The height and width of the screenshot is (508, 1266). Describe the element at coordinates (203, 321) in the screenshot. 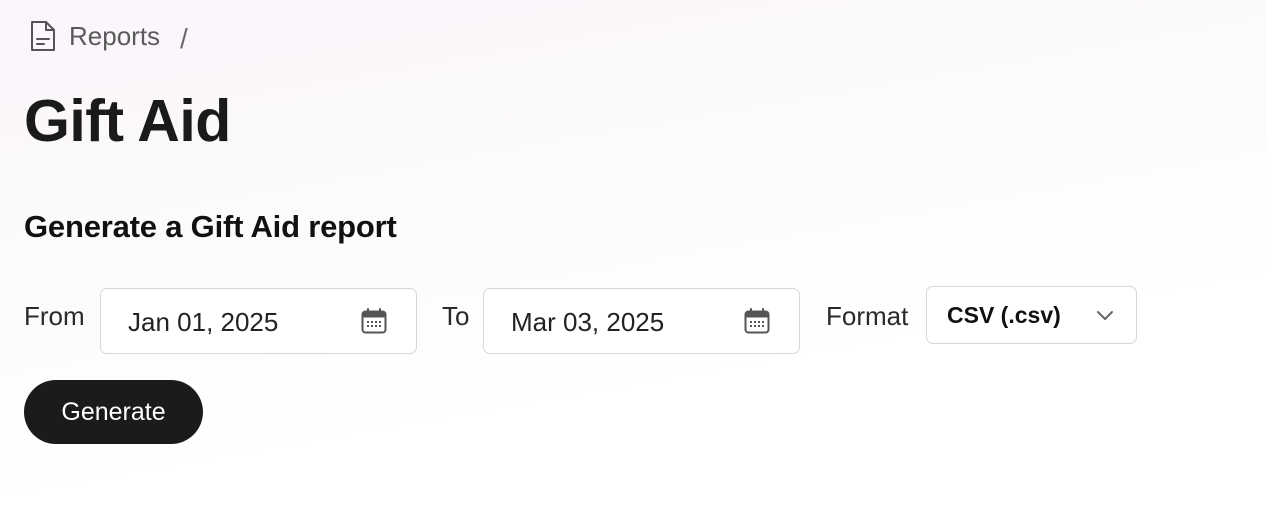

I see `from-date-value: Jan 01, 2025` at that location.